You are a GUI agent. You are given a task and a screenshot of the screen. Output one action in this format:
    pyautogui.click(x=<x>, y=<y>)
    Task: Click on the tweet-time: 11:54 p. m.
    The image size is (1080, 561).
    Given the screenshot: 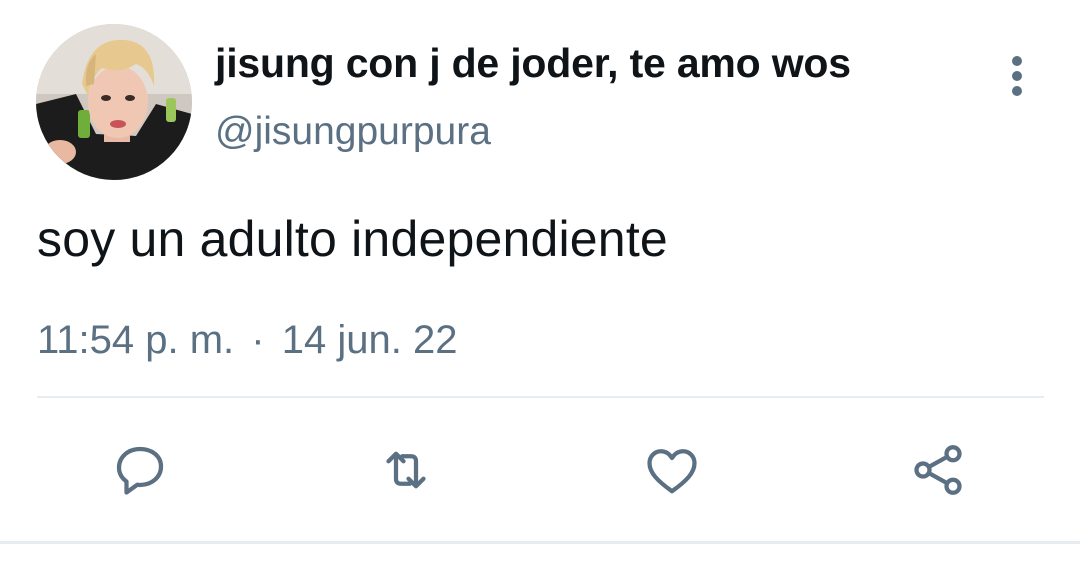 What is the action you would take?
    pyautogui.click(x=136, y=340)
    